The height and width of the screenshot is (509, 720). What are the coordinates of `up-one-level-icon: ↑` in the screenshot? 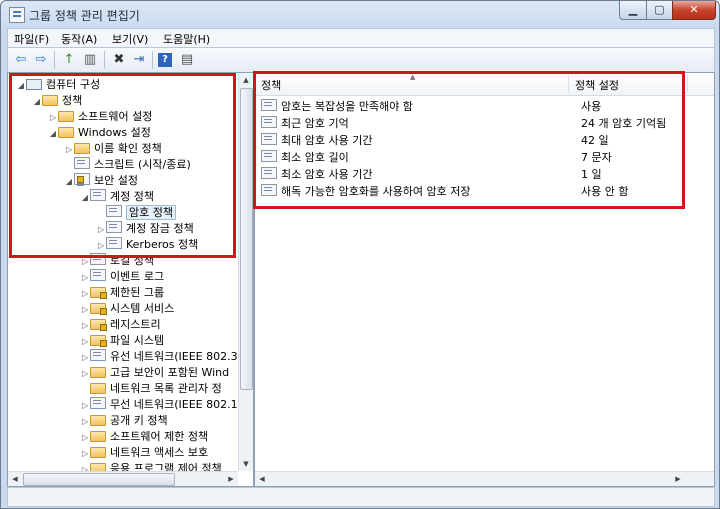 It's located at (69, 60).